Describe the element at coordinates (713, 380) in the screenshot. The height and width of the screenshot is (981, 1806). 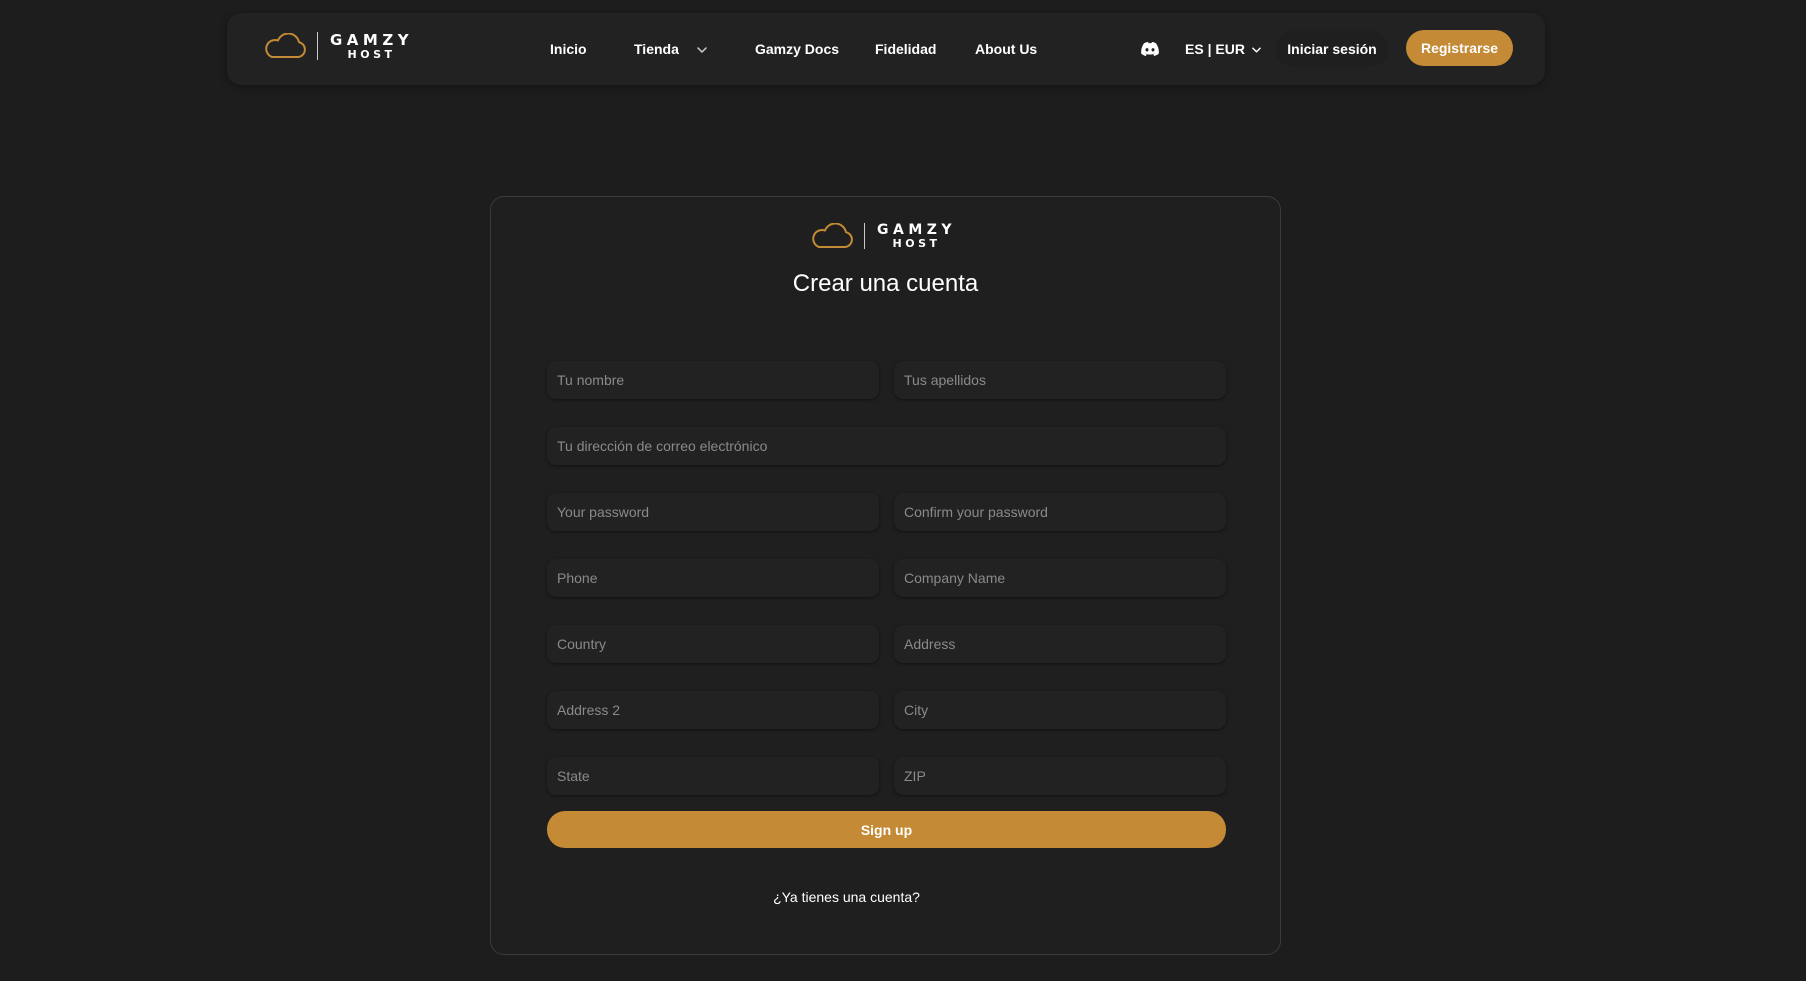
I see `first-name-field` at that location.